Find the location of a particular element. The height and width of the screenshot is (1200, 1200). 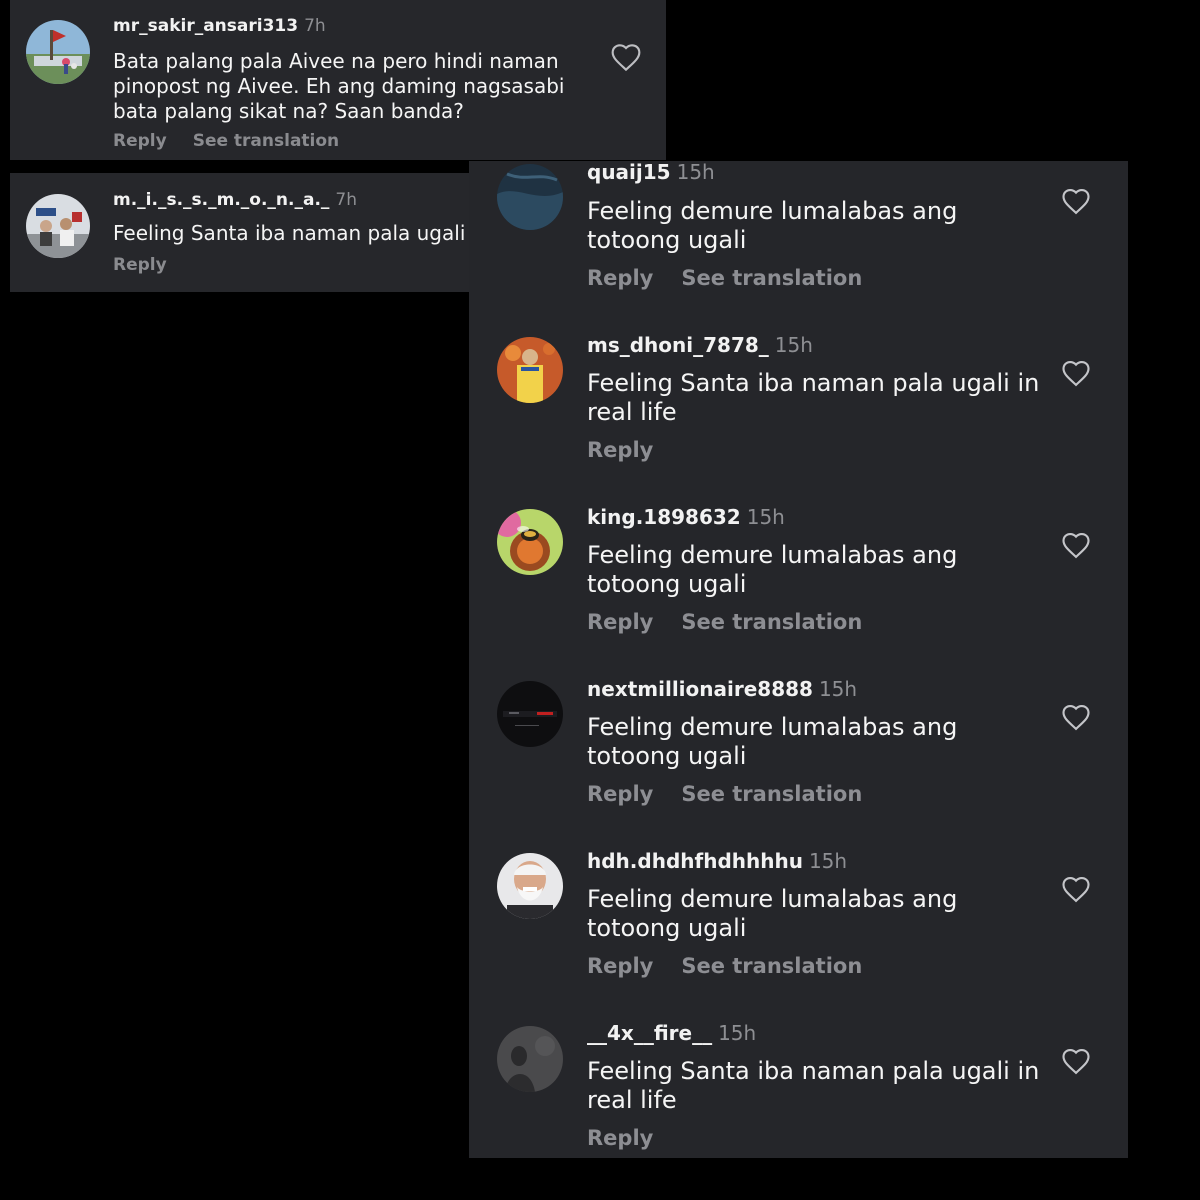

old-man-avatar-icon is located at coordinates (530, 886).